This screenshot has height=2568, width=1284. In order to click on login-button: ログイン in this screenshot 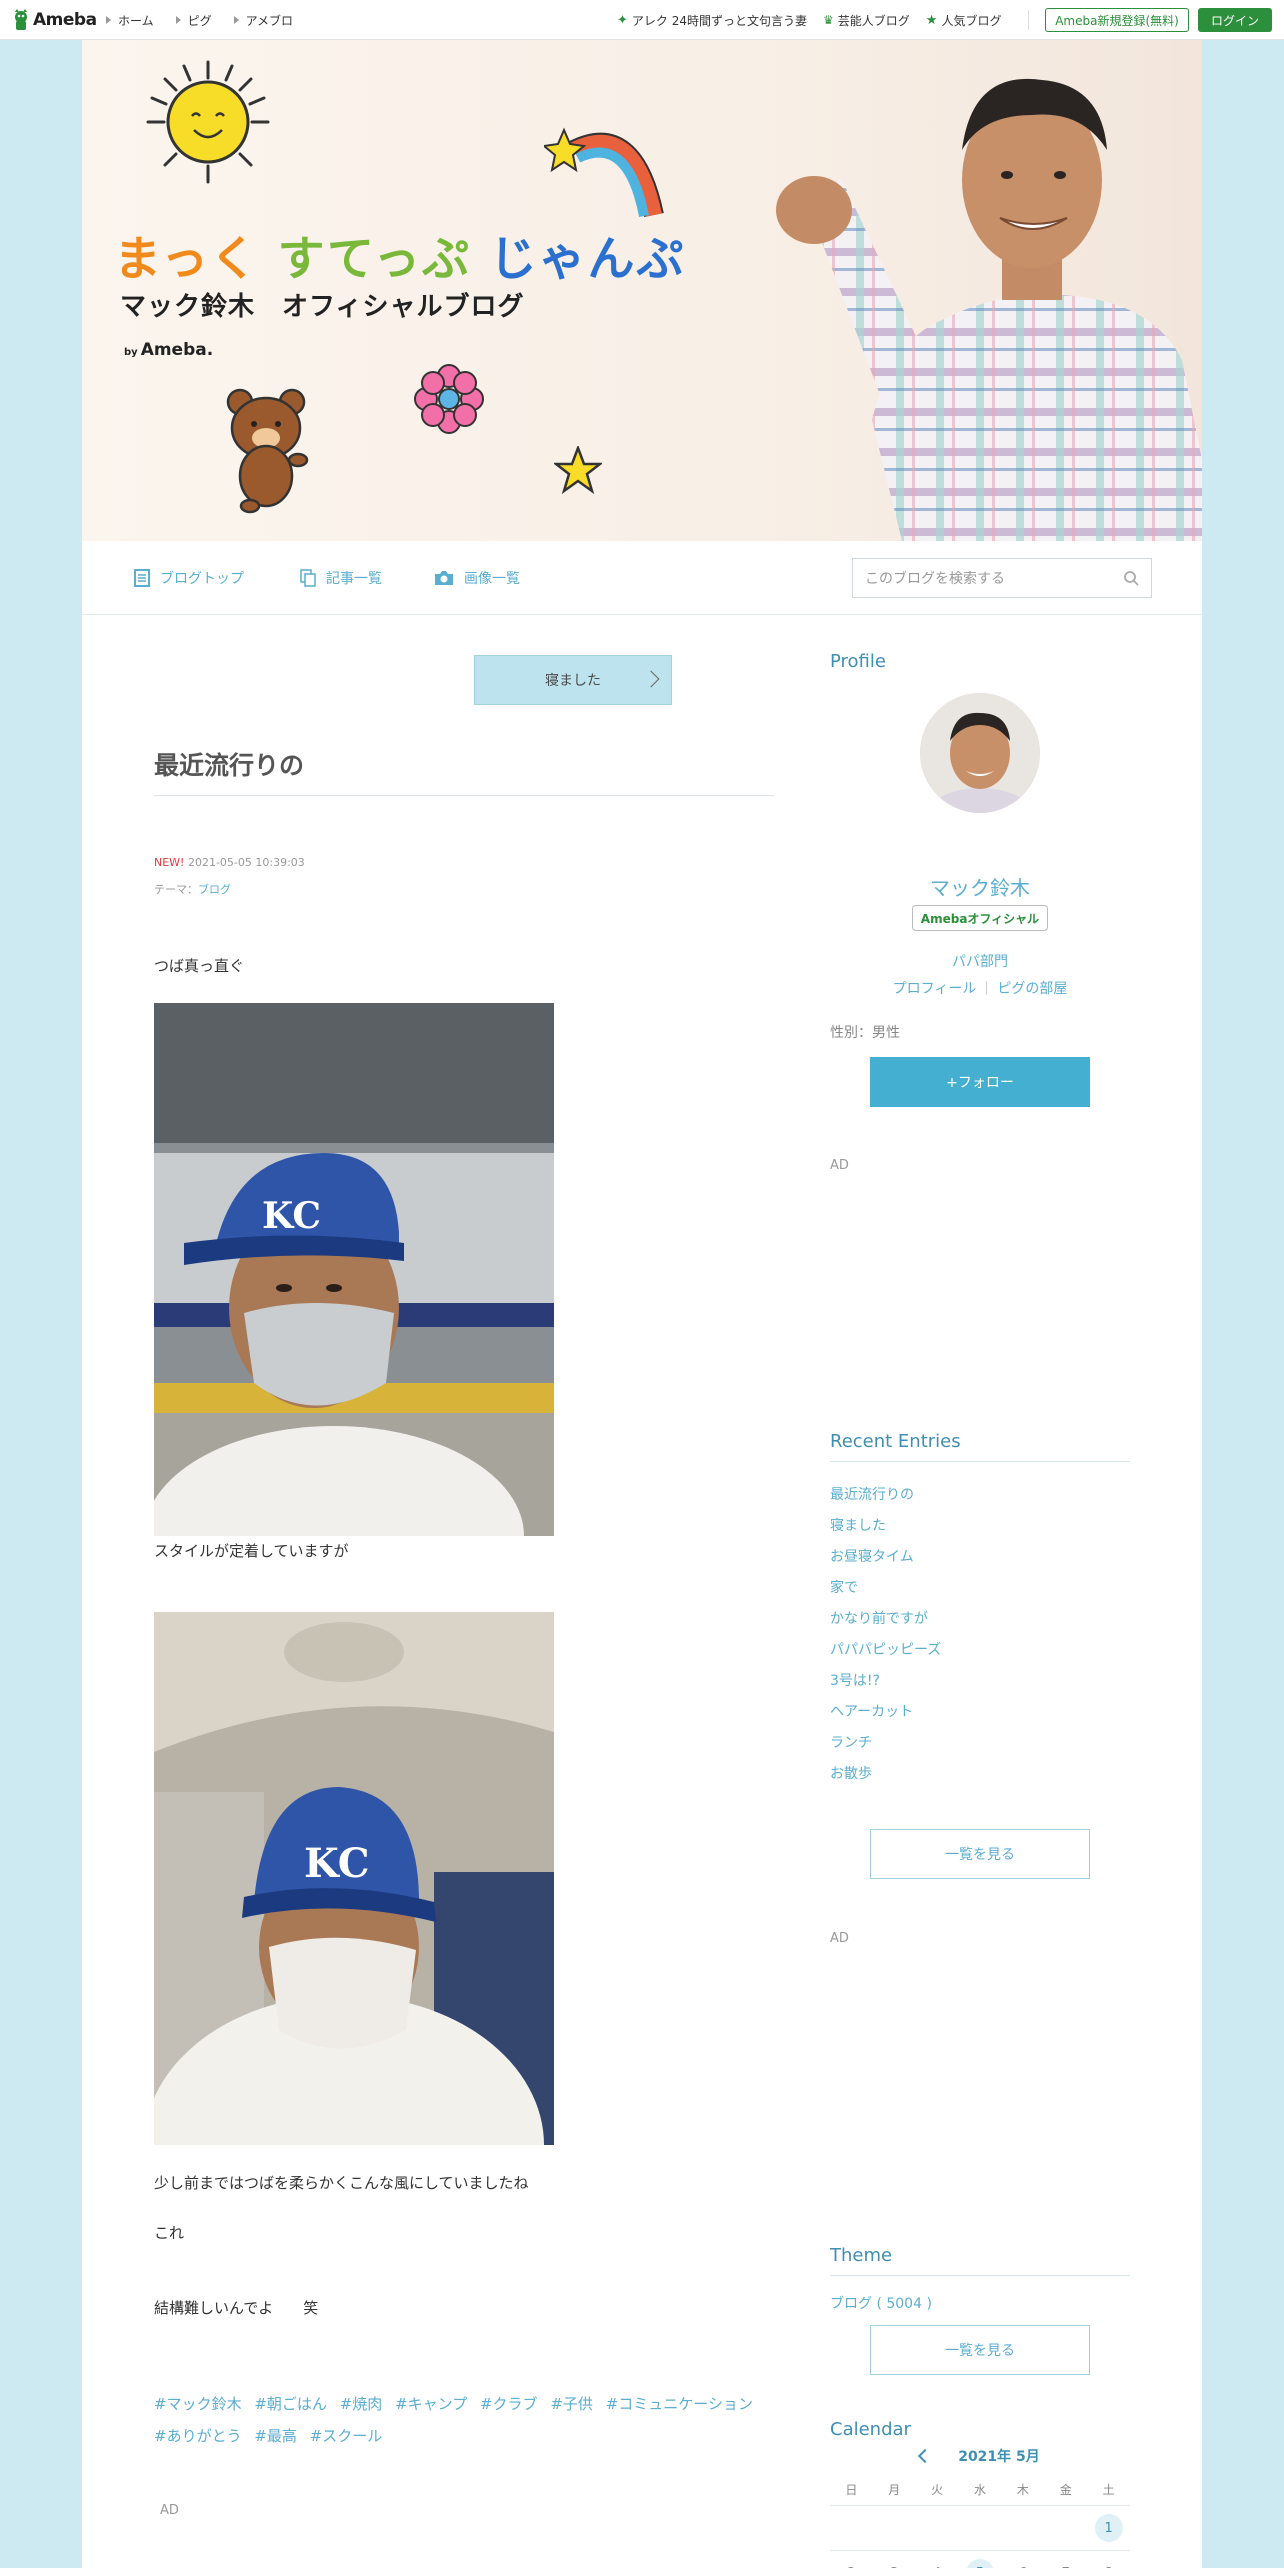, I will do `click(1235, 20)`.